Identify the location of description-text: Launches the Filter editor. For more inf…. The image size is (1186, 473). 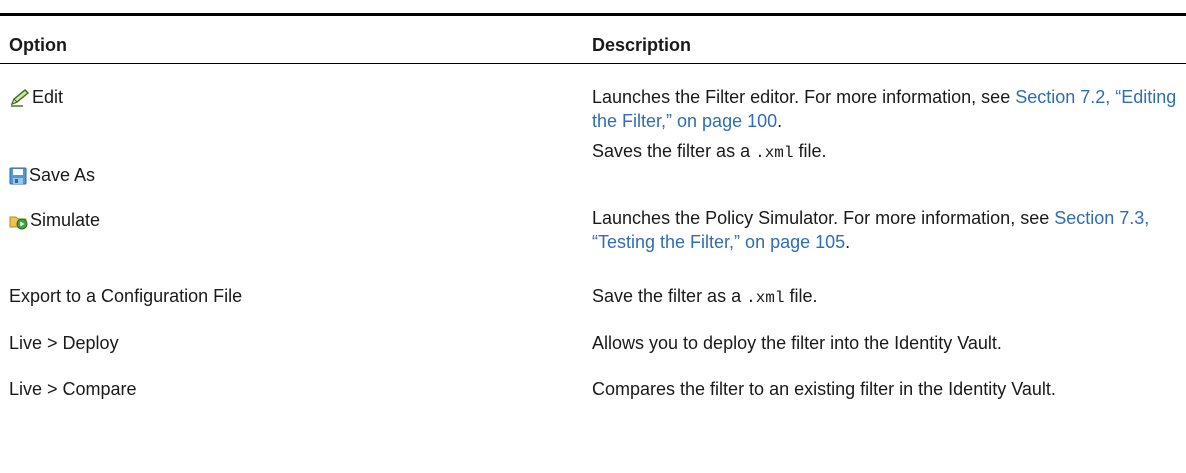
(804, 97).